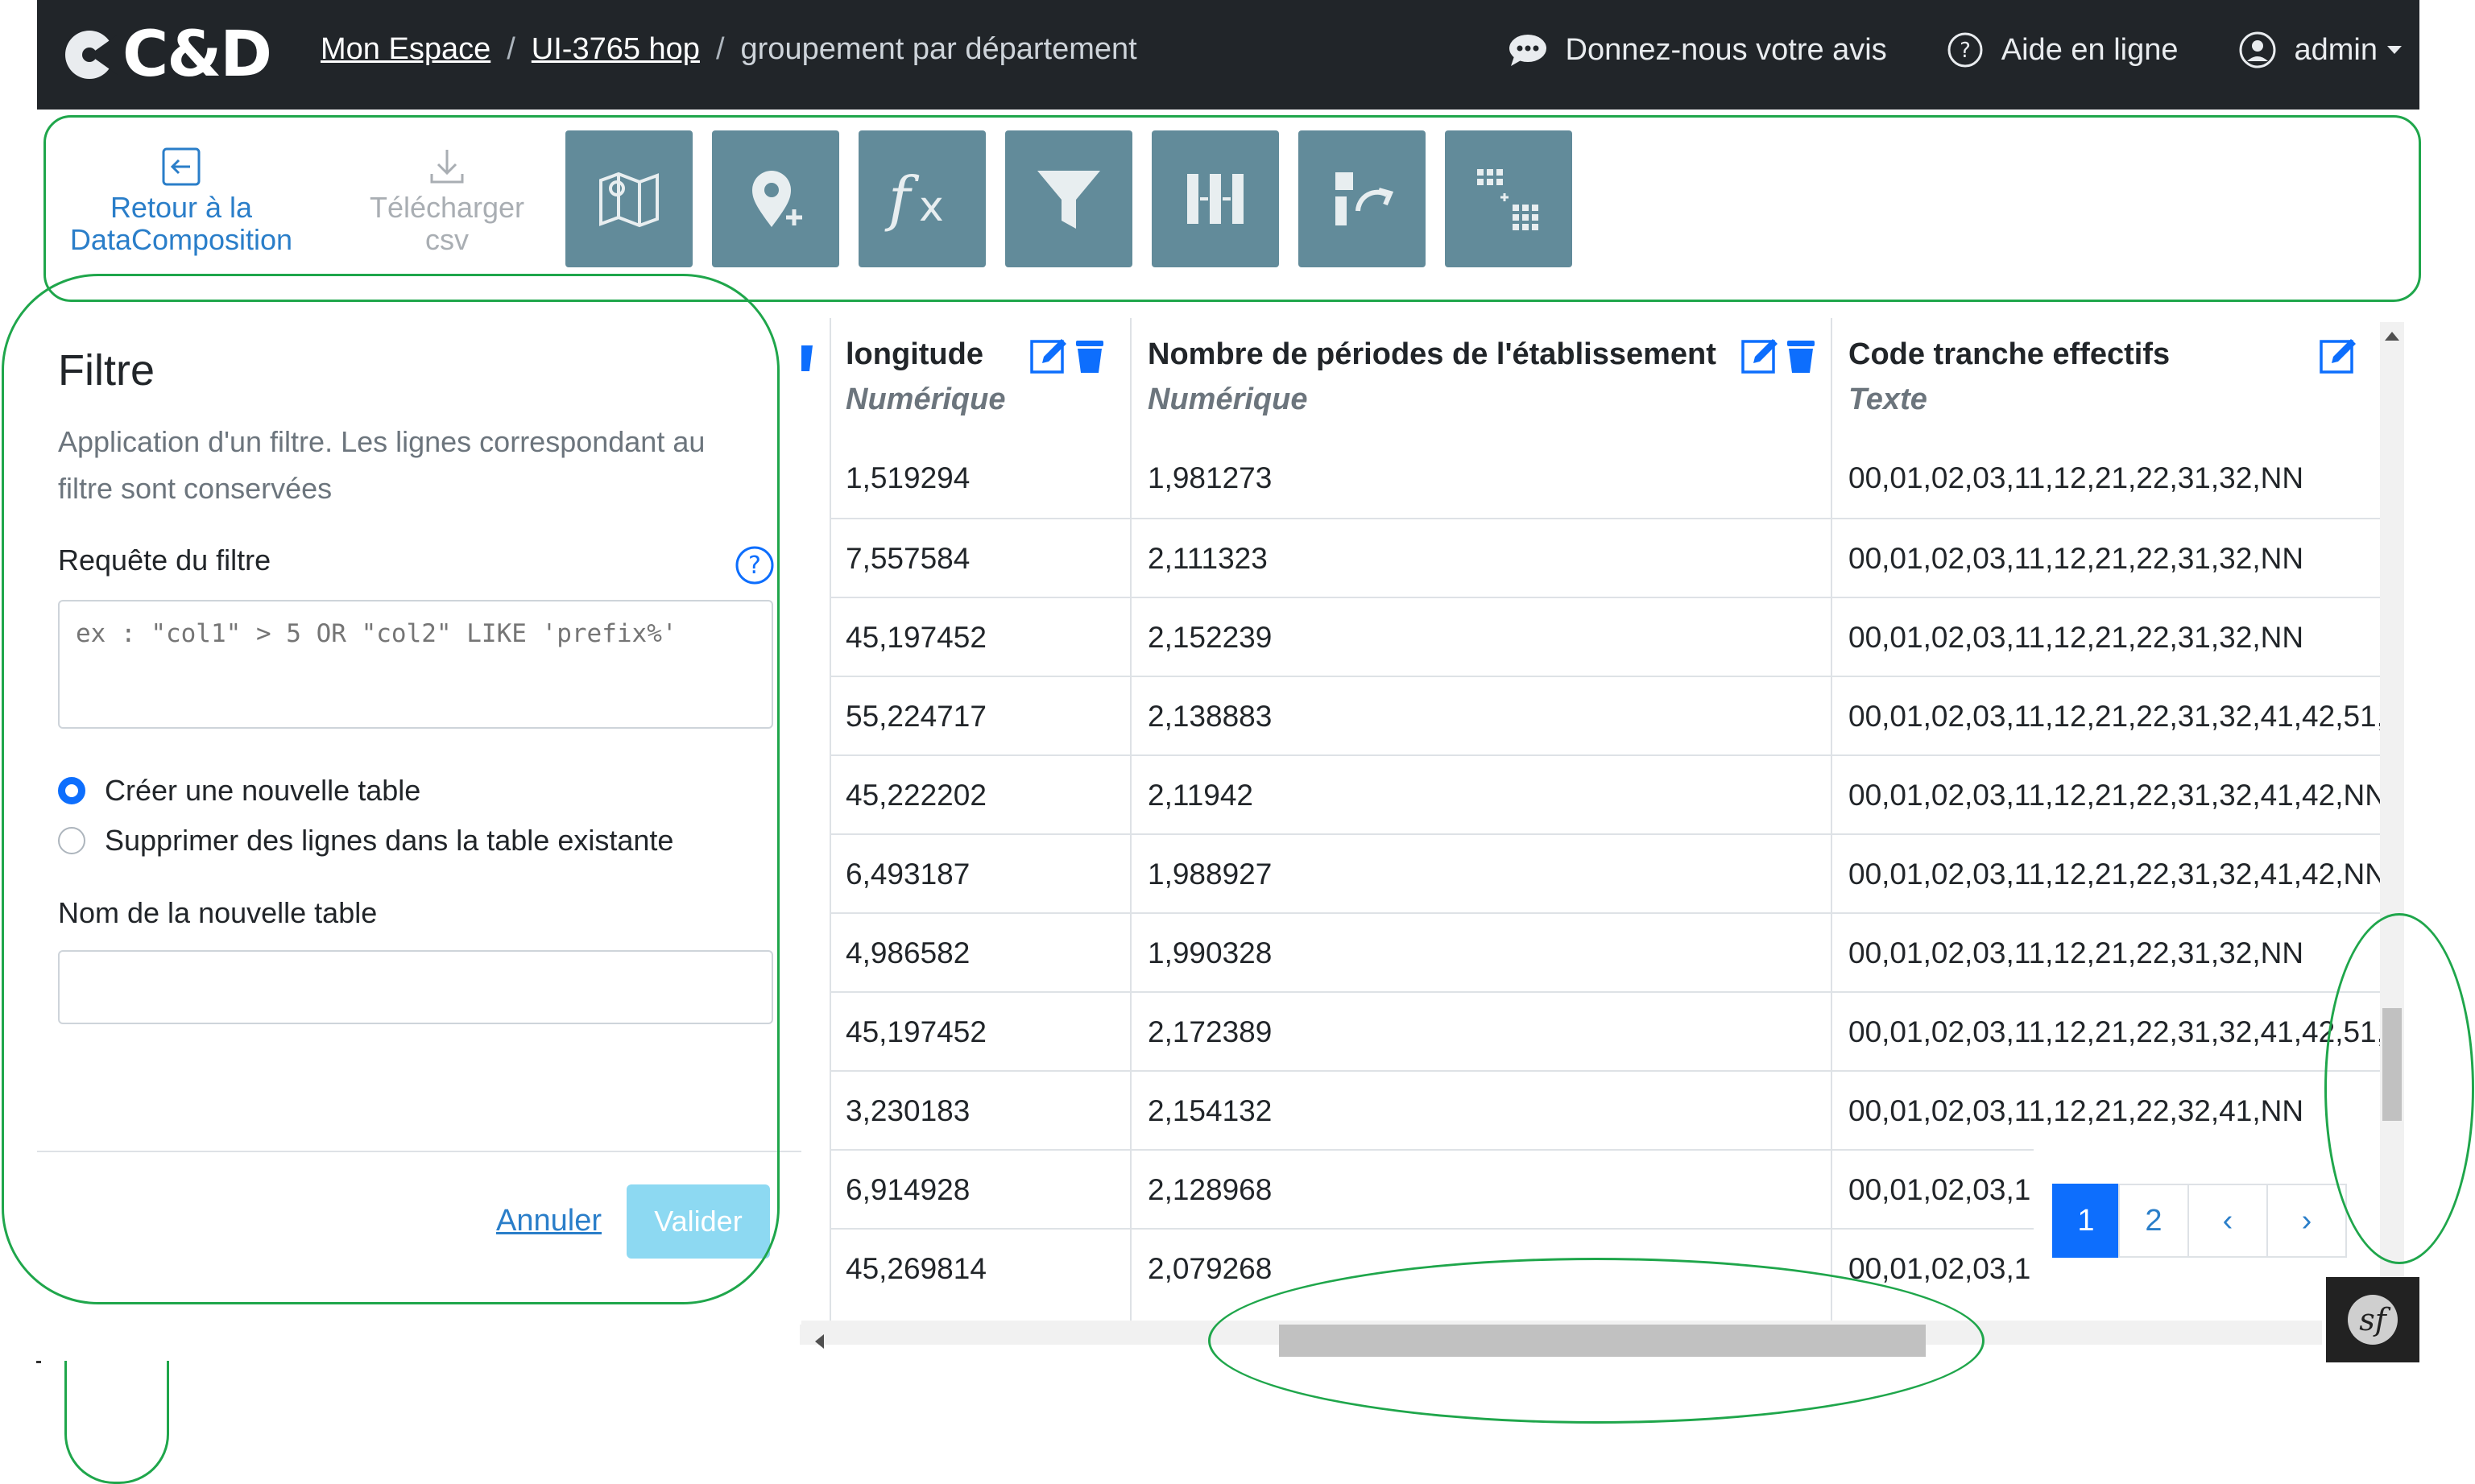 The width and height of the screenshot is (2475, 1484). What do you see at coordinates (616, 49) in the screenshot?
I see `breadcrumb-link-project: UI-3765 hop` at bounding box center [616, 49].